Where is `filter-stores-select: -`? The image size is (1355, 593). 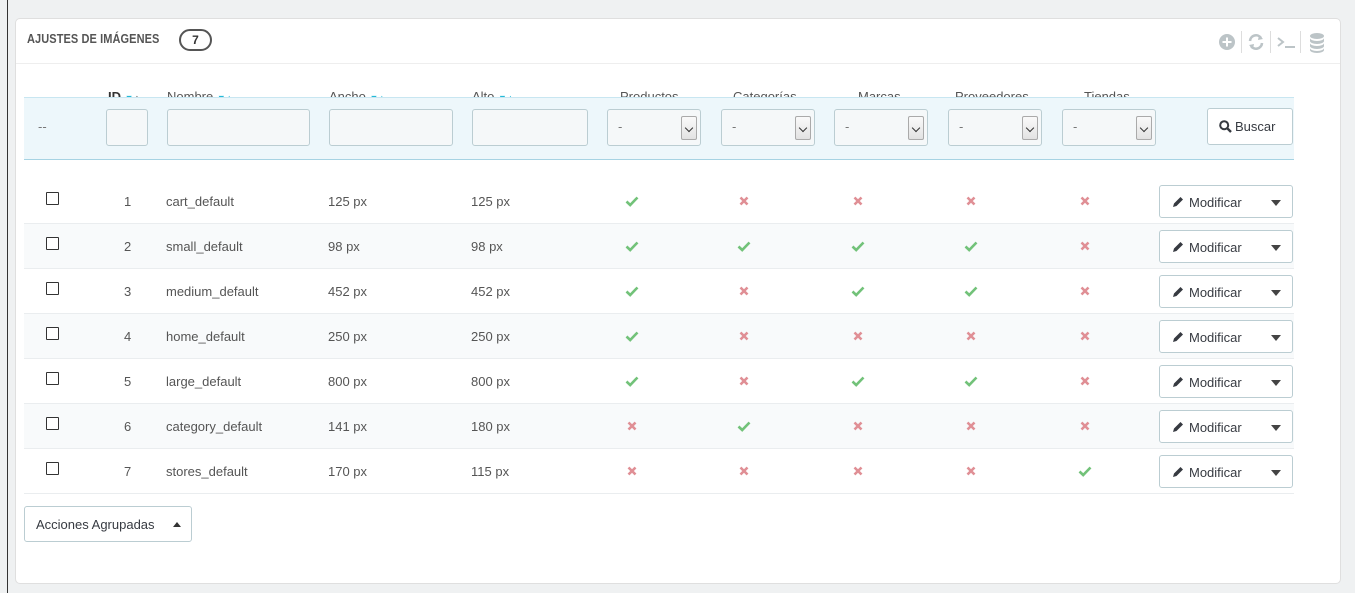
filter-stores-select: - is located at coordinates (1109, 127).